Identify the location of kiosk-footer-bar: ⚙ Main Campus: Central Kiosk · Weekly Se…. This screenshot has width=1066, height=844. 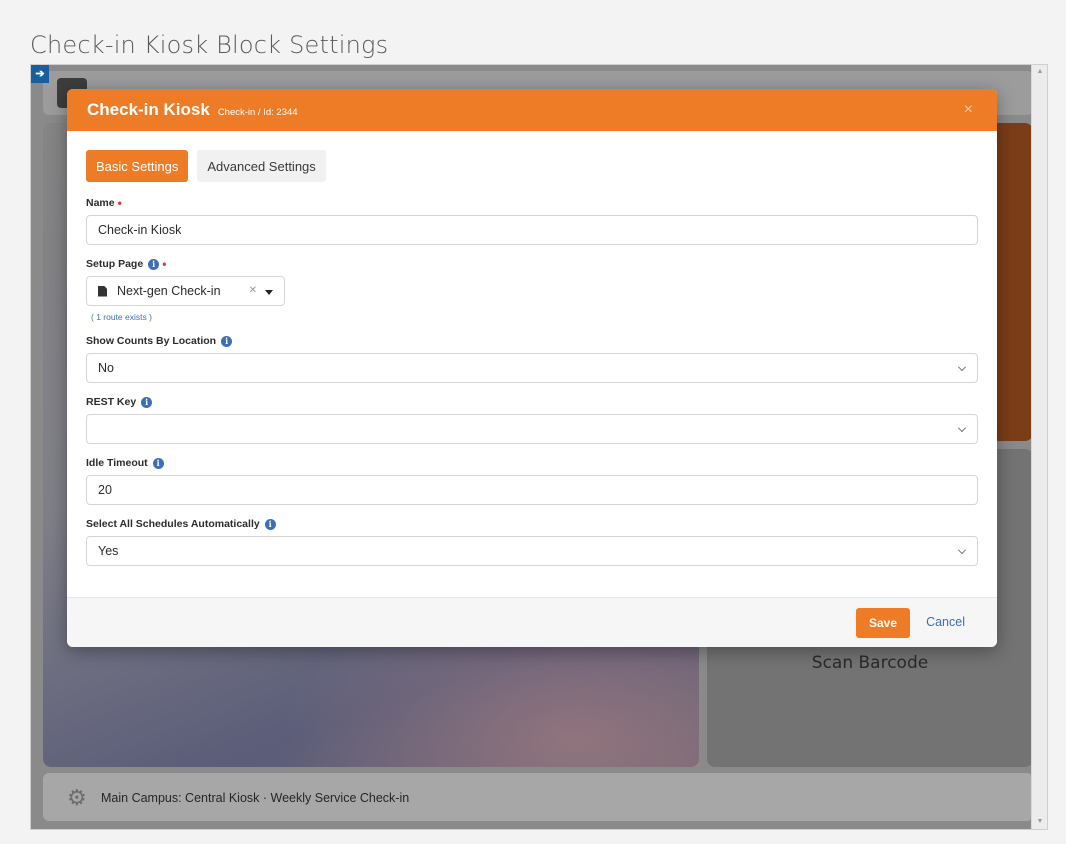
(538, 797).